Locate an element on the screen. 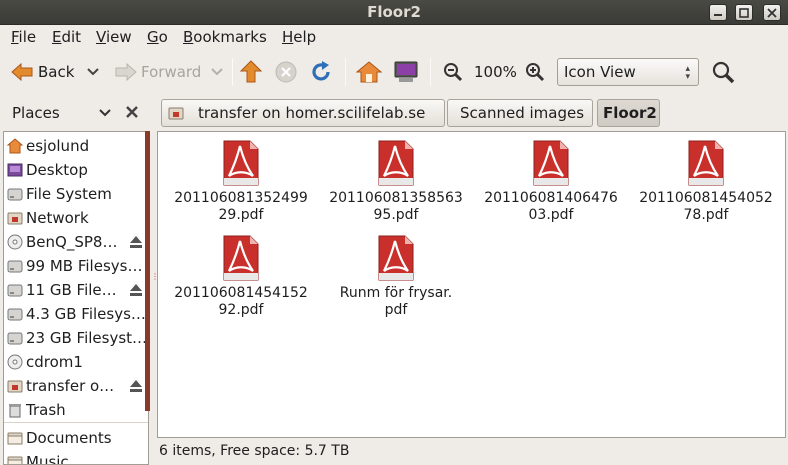  menu-go: Go is located at coordinates (157, 37).